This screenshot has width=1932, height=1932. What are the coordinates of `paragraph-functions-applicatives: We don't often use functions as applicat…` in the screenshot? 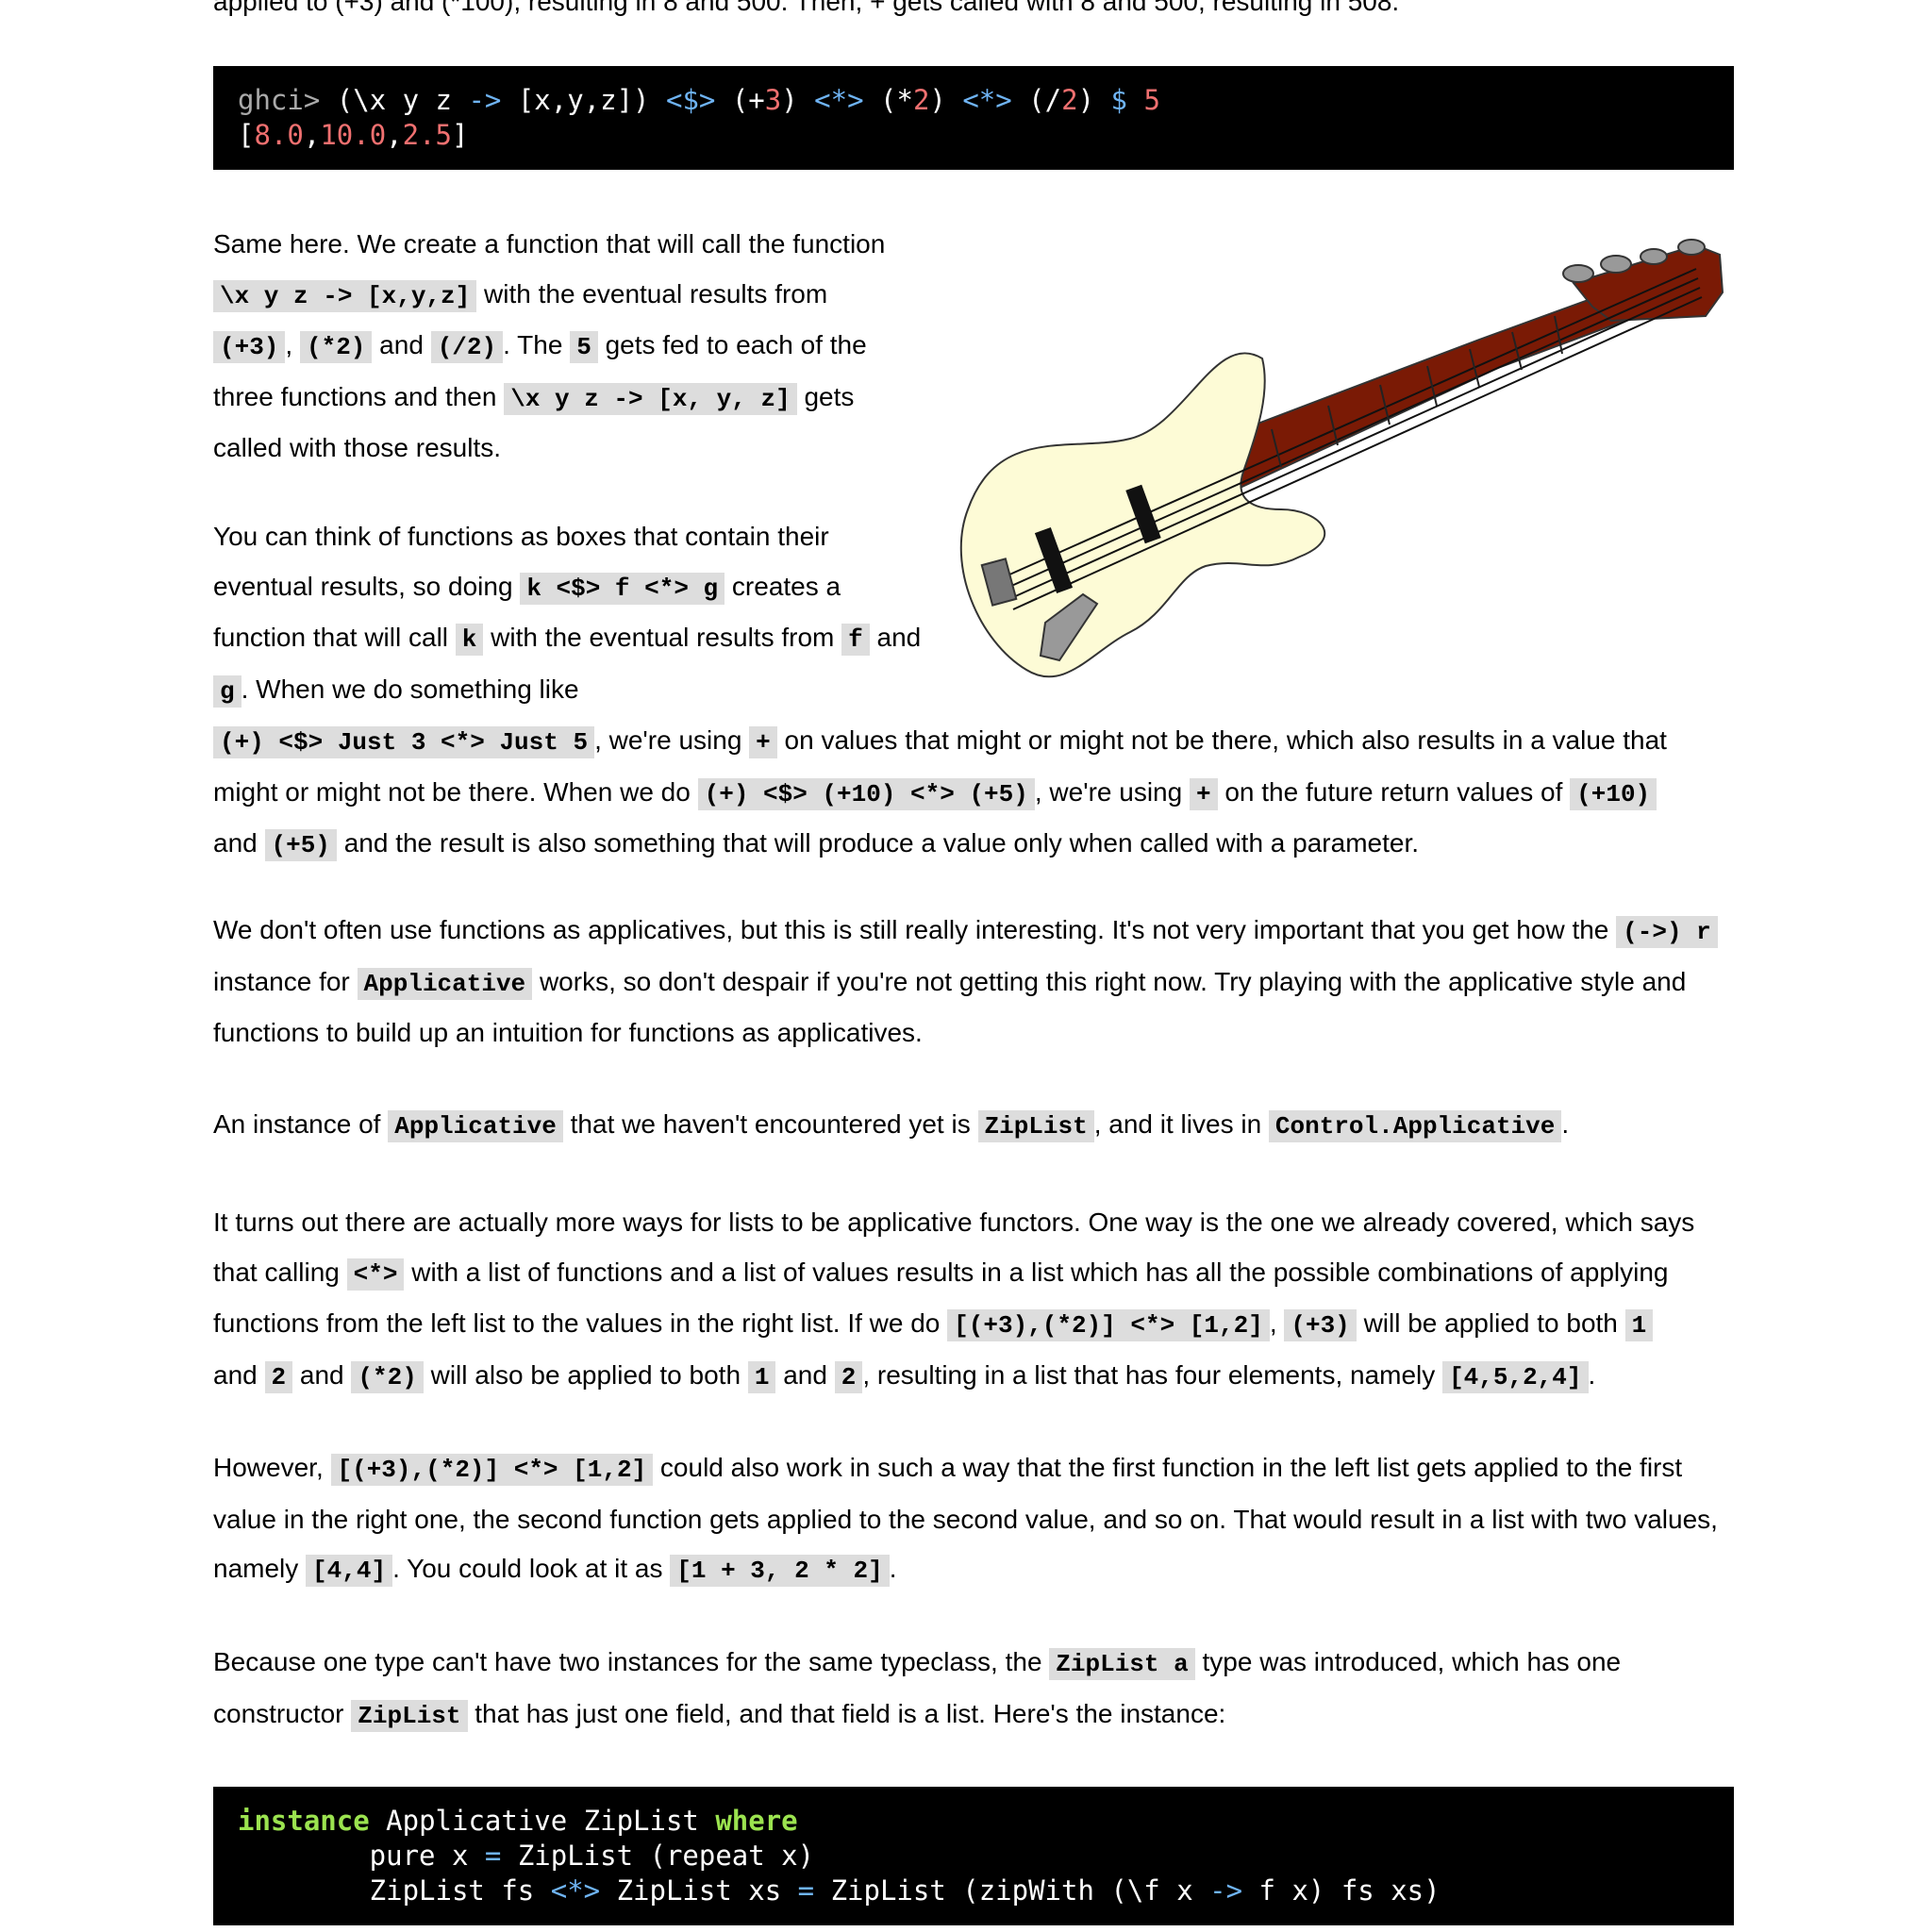 It's located at (965, 982).